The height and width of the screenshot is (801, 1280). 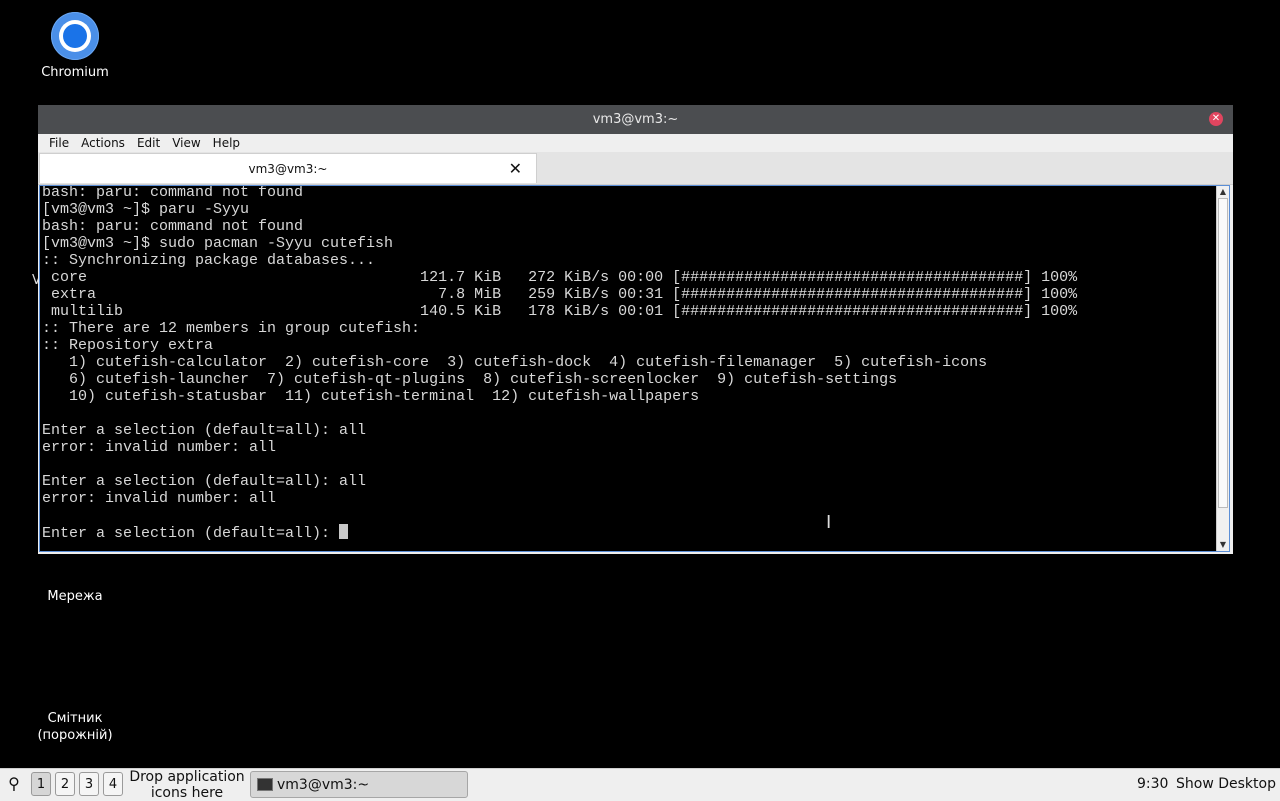 What do you see at coordinates (146, 209) in the screenshot?
I see `terminal-line: [vm3@vm3 ~]$ paru -Syyu` at bounding box center [146, 209].